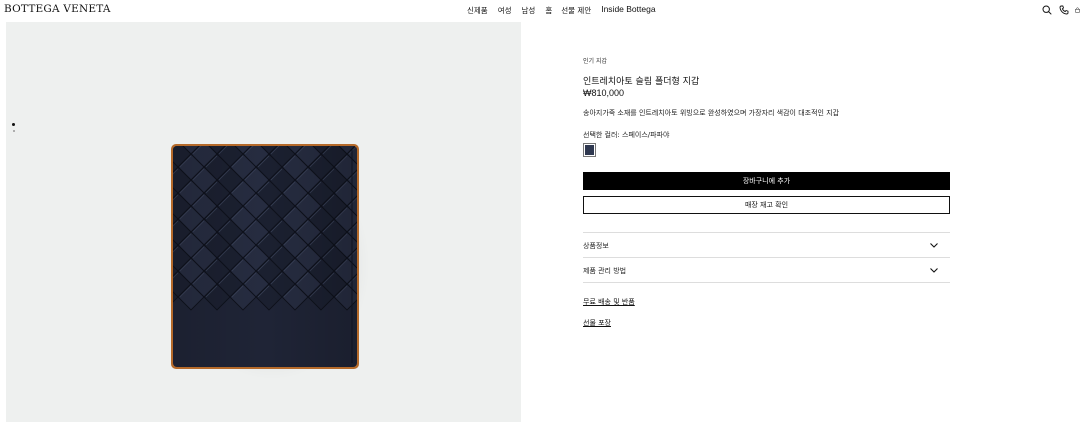  What do you see at coordinates (609, 302) in the screenshot?
I see `free-shipping-returns-link: 무료 배송 및 반품` at bounding box center [609, 302].